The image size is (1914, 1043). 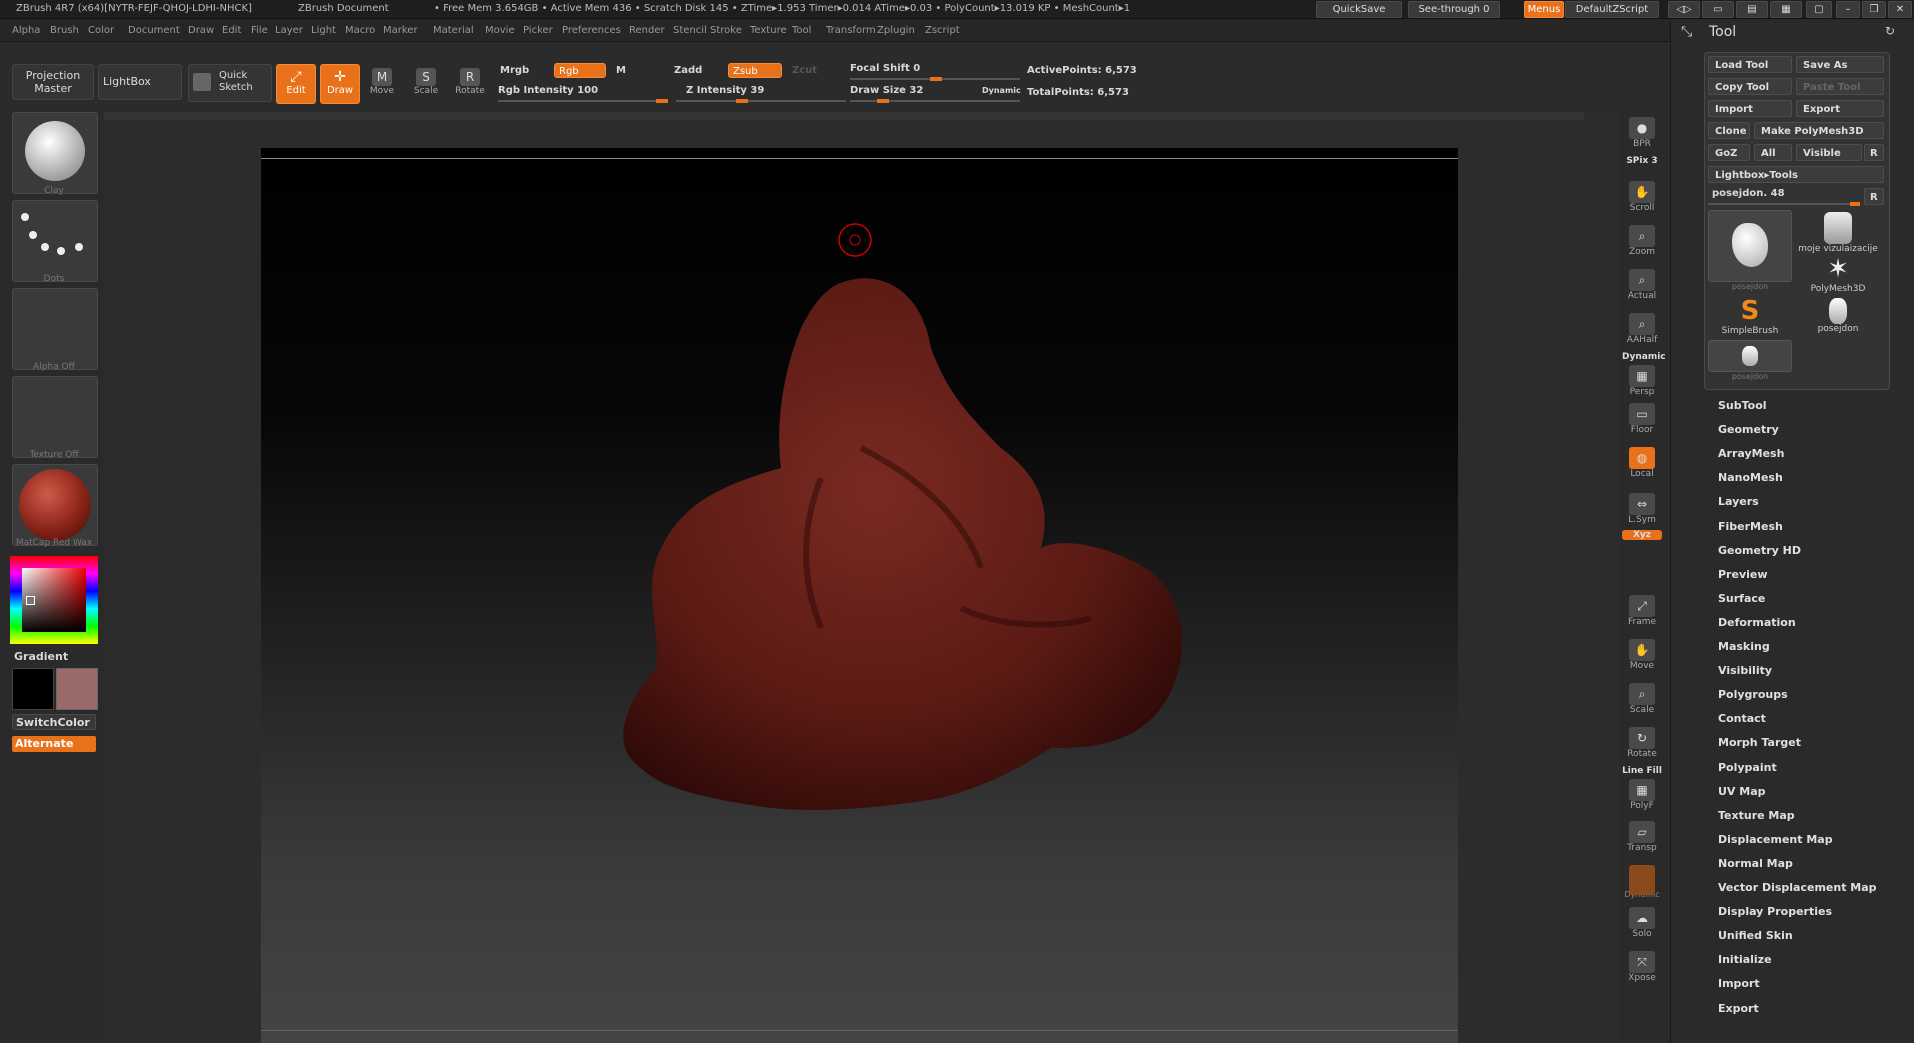 What do you see at coordinates (500, 30) in the screenshot?
I see `menu-movie: Movie` at bounding box center [500, 30].